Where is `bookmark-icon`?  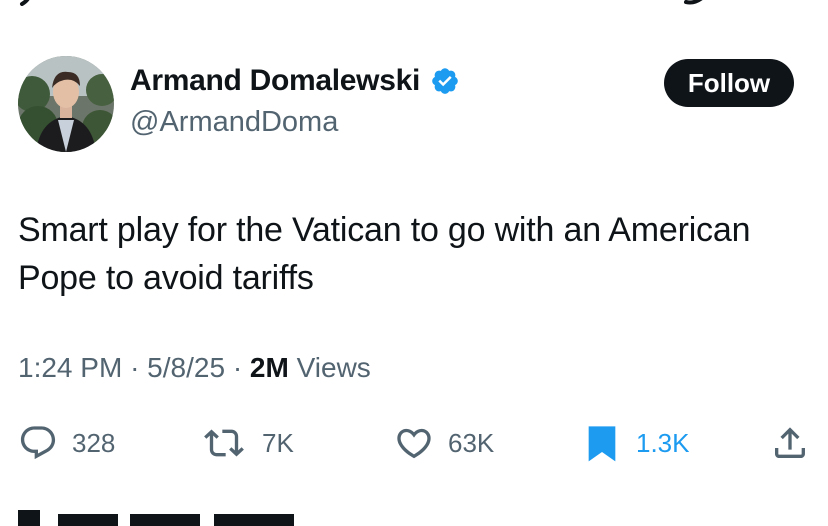 bookmark-icon is located at coordinates (602, 444).